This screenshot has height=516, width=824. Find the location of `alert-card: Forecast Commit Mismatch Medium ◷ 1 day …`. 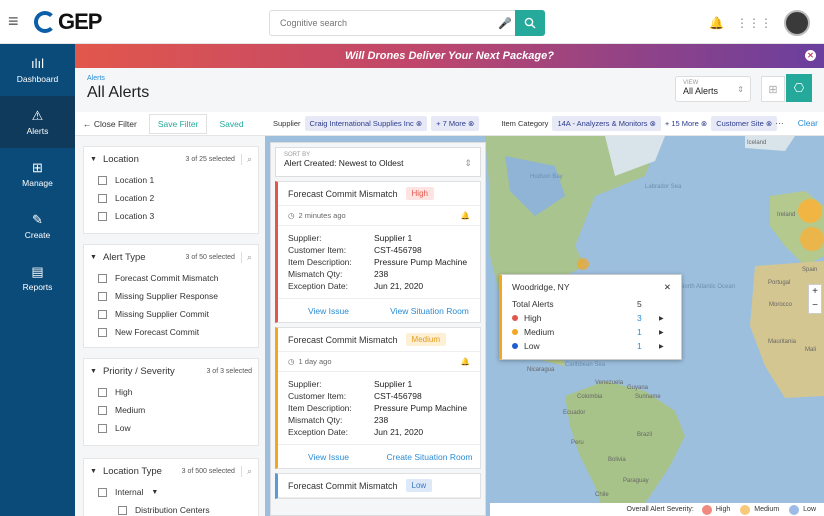

alert-card: Forecast Commit Mismatch Medium ◷ 1 day … is located at coordinates (378, 398).